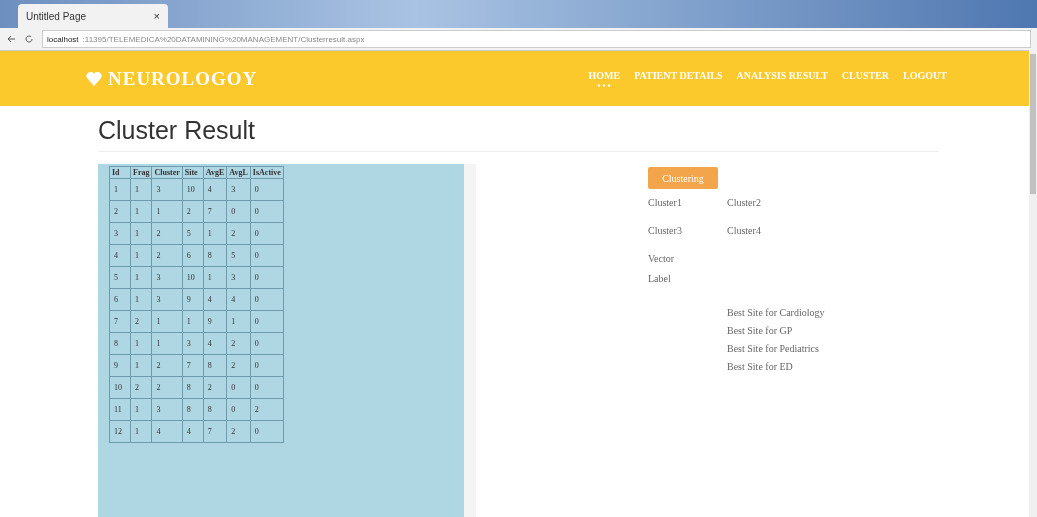 The width and height of the screenshot is (1037, 517). I want to click on cluster-label: Cluster4, so click(744, 231).